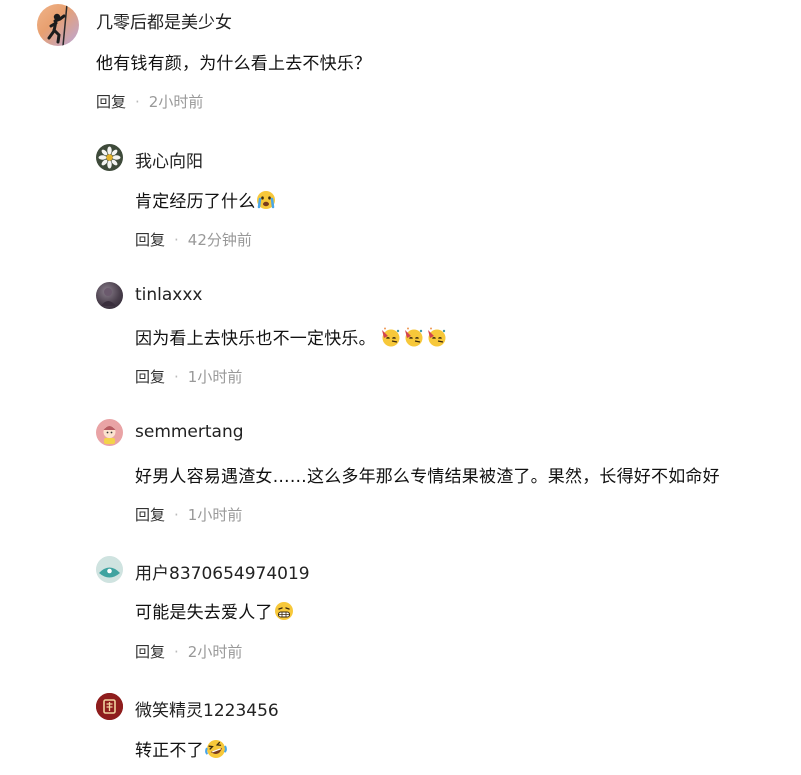 The width and height of the screenshot is (801, 775). What do you see at coordinates (205, 201) in the screenshot?
I see `comment-text: 肯定经历了什么` at bounding box center [205, 201].